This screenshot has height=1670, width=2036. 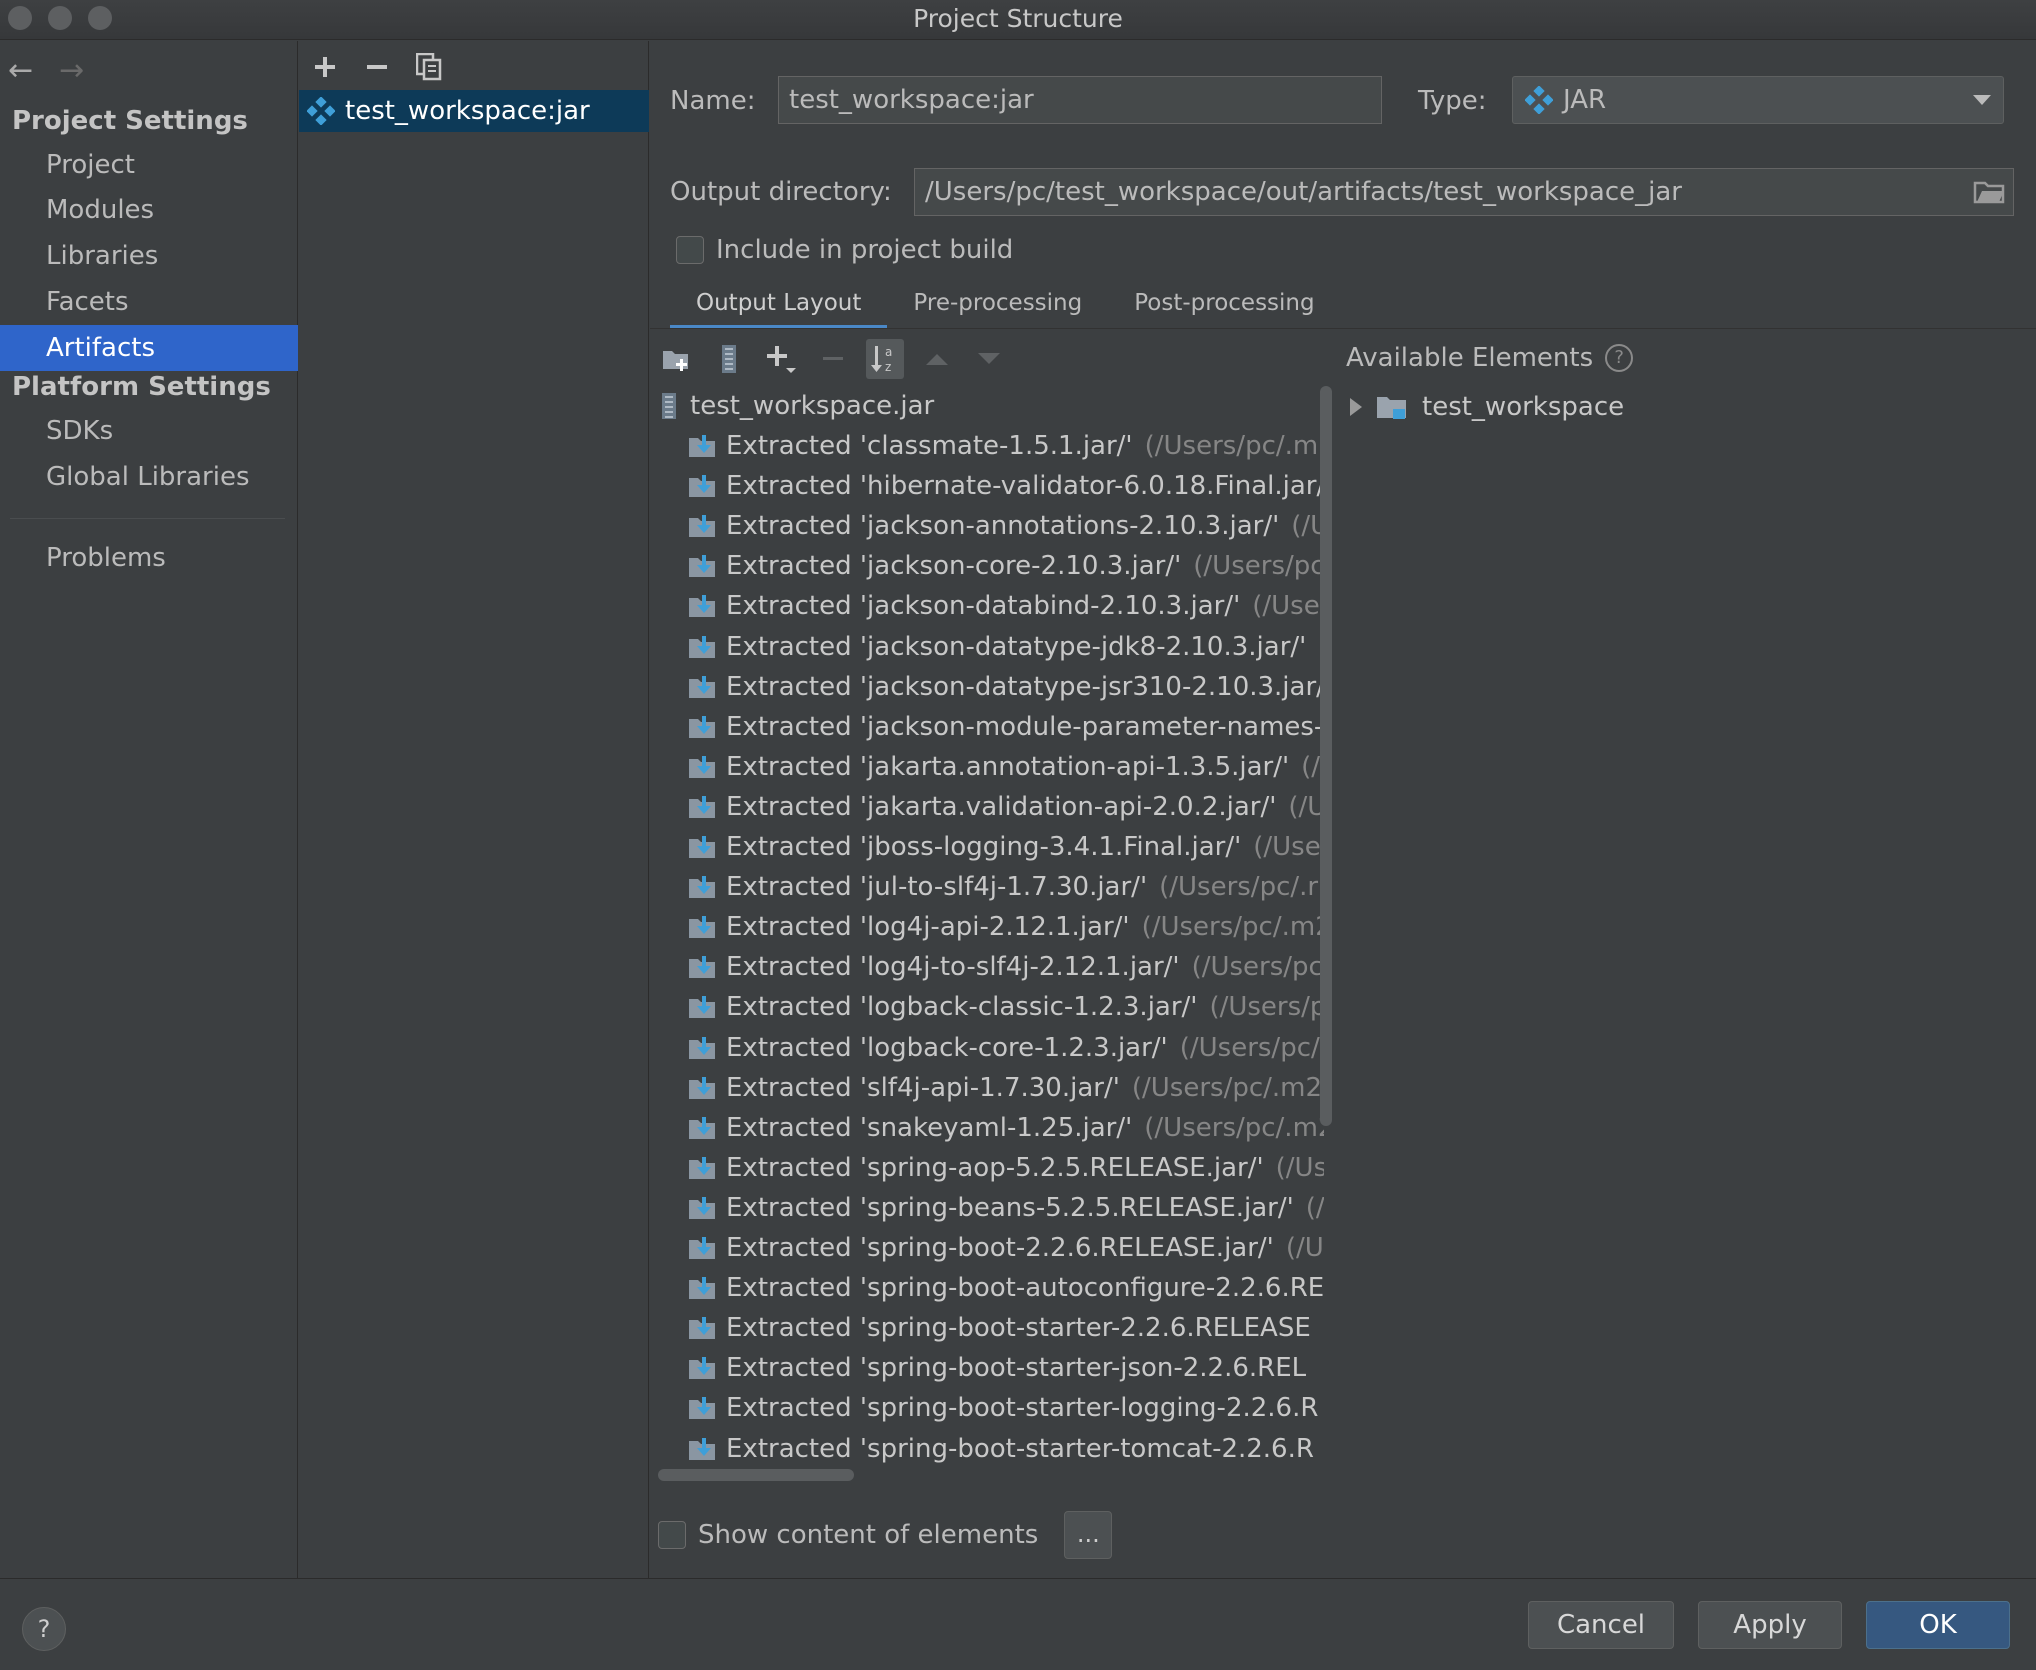 What do you see at coordinates (1523, 407) in the screenshot?
I see `available-element-label: test_workspace` at bounding box center [1523, 407].